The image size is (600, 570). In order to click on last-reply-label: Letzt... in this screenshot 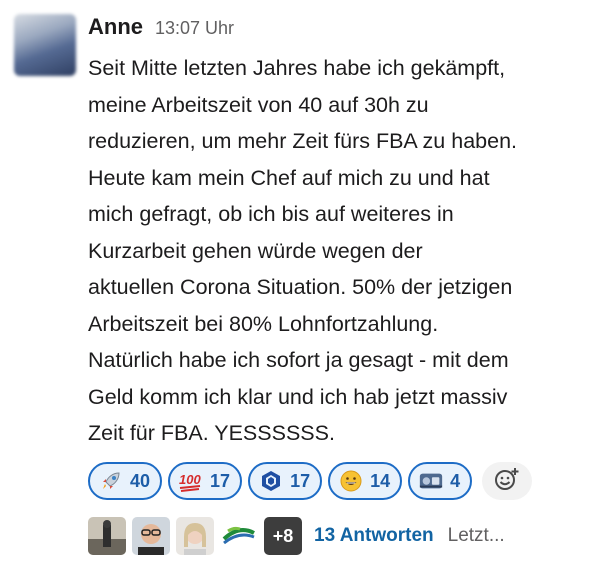, I will do `click(476, 535)`.